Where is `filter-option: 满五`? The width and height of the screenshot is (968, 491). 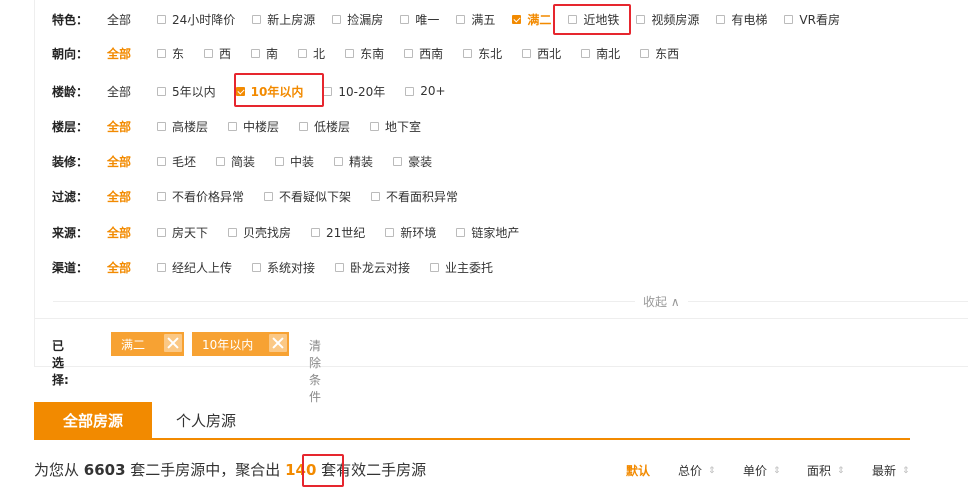
filter-option: 满五 is located at coordinates (475, 19).